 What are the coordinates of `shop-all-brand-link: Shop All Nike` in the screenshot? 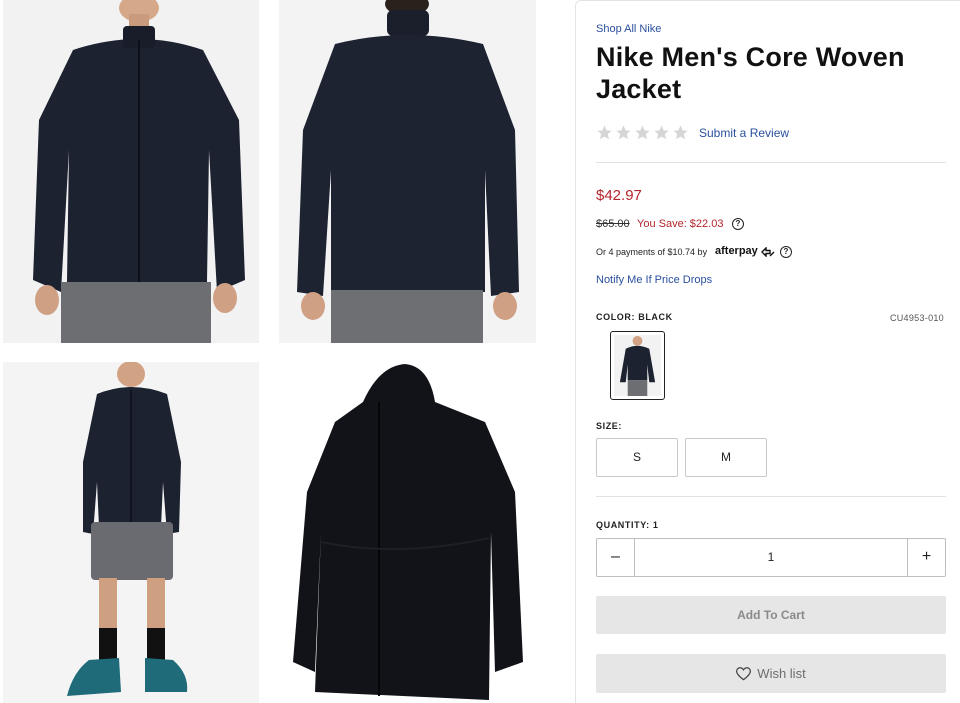 It's located at (628, 29).